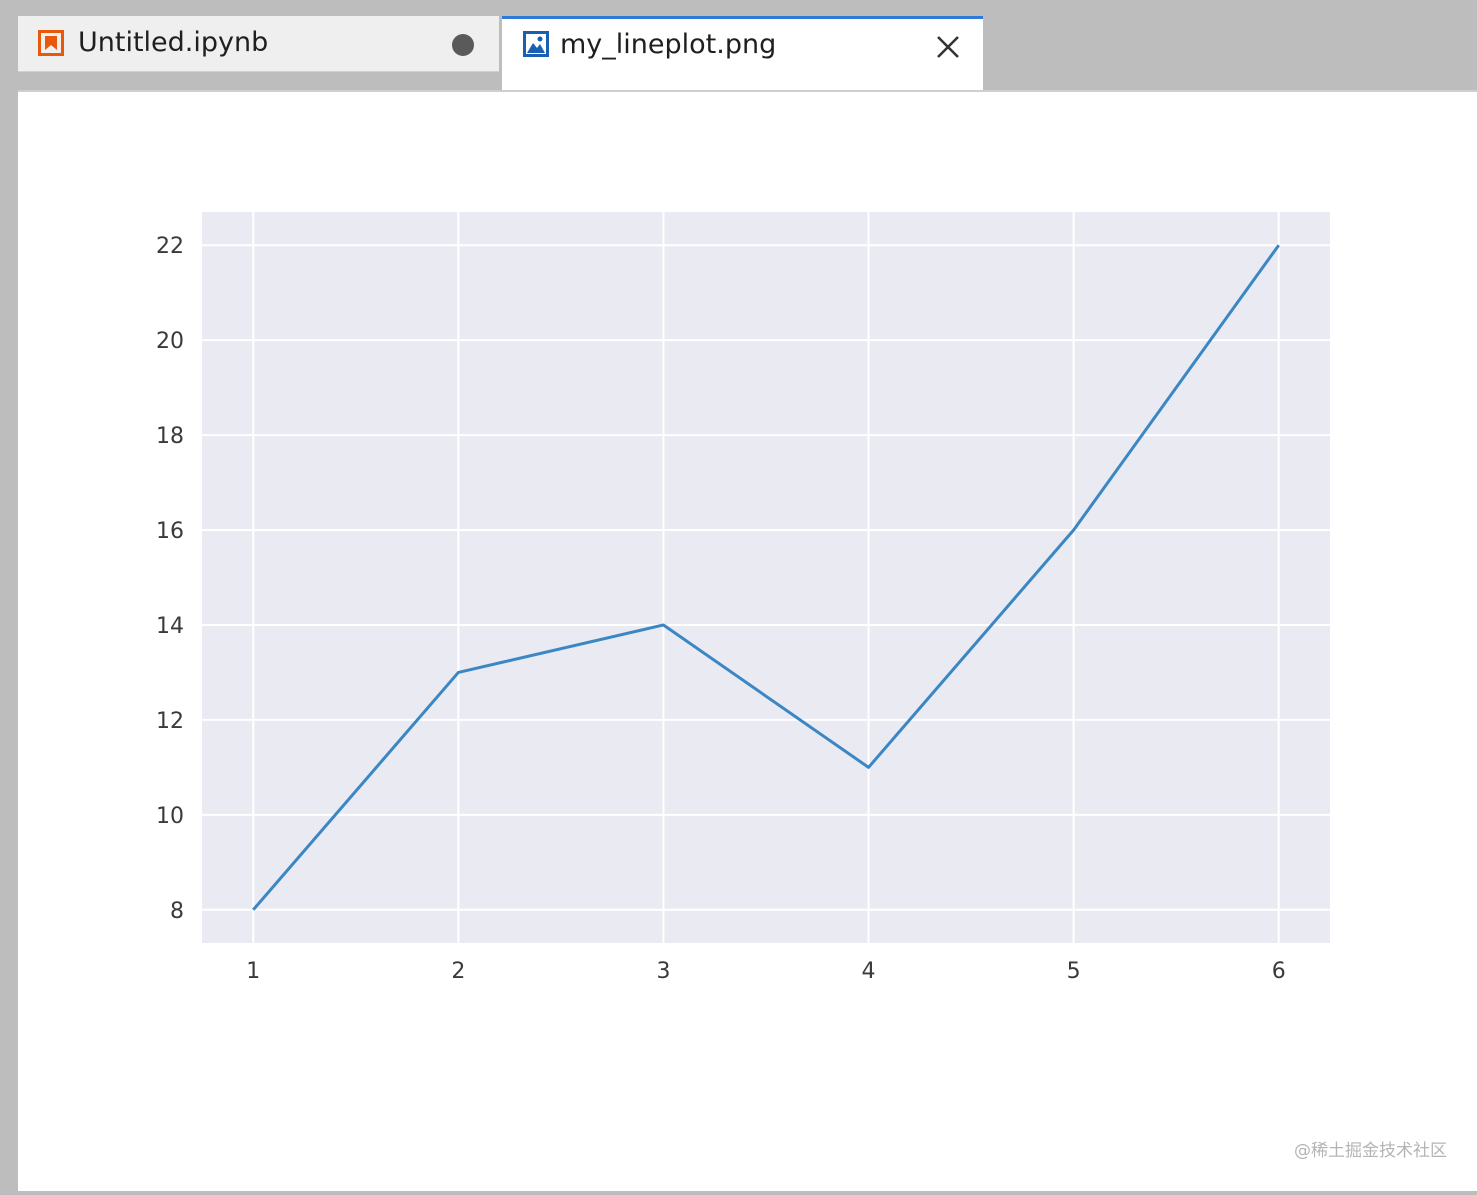  I want to click on tab-bar: Untitled.ipynb my_lineplot.png, so click(747, 45).